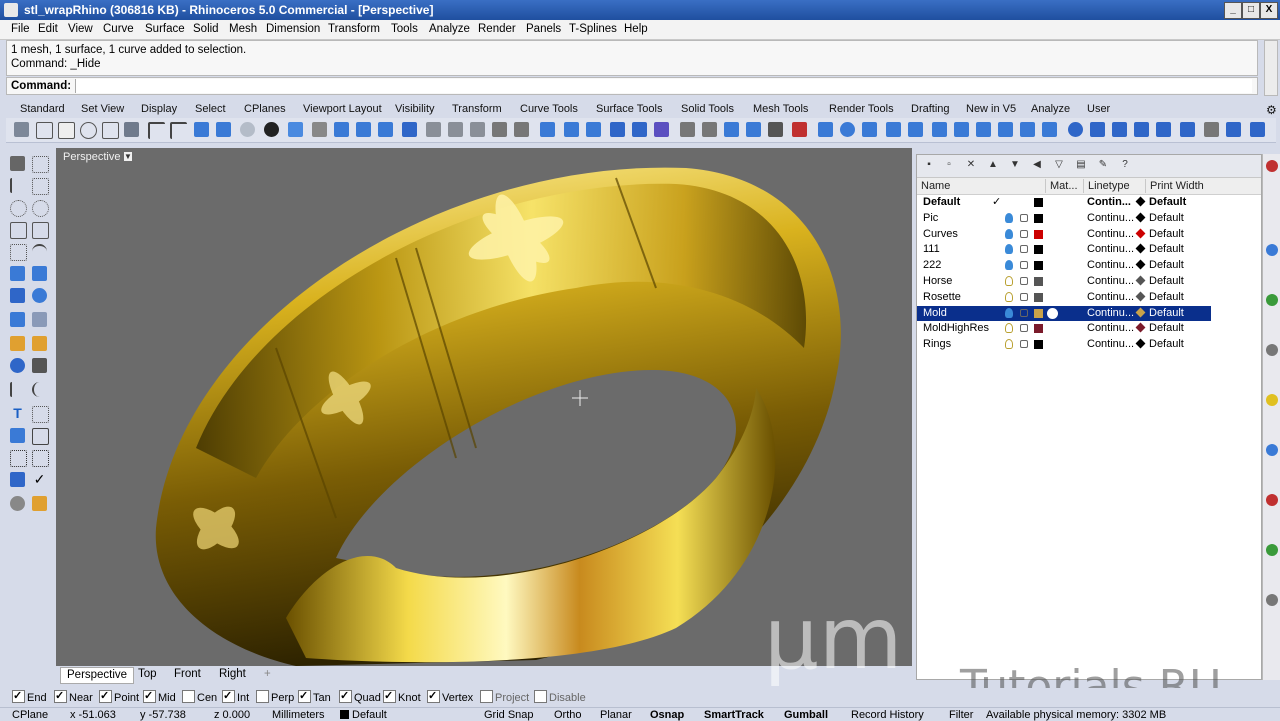 The height and width of the screenshot is (721, 1280). Describe the element at coordinates (1049, 129) in the screenshot. I see `tspline-smooth-icon` at that location.